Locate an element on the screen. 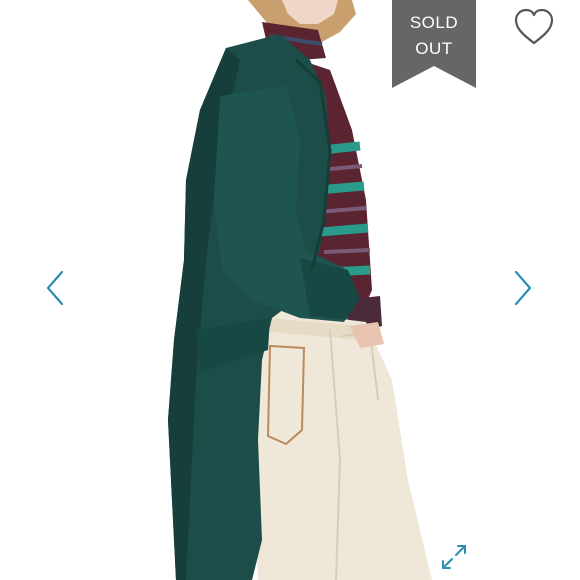  like-button is located at coordinates (534, 27).